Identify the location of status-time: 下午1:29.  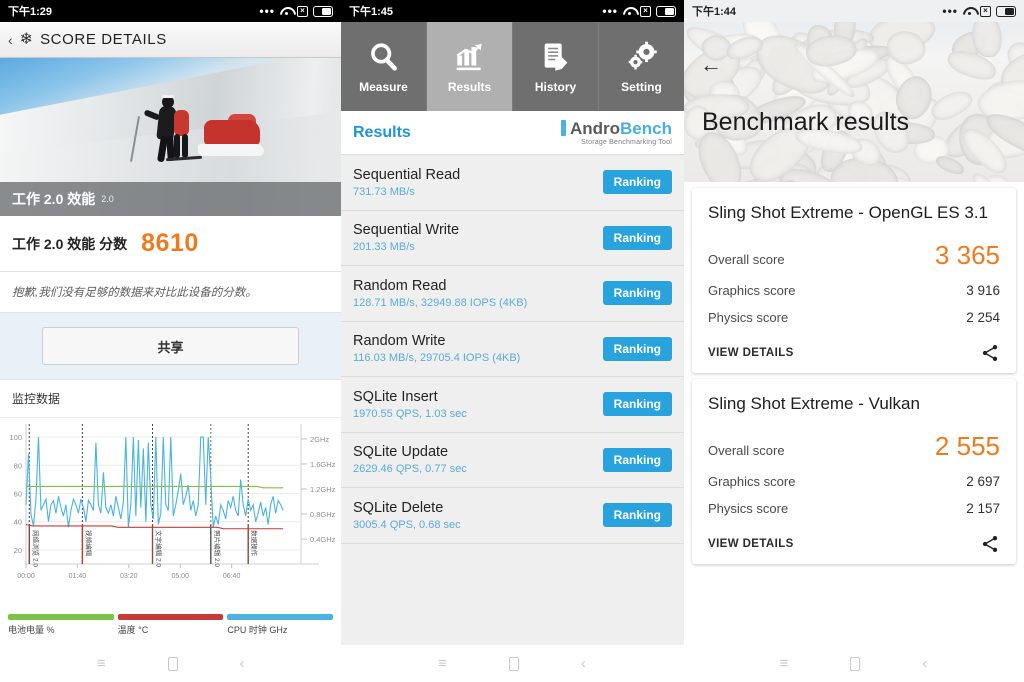
(30, 12).